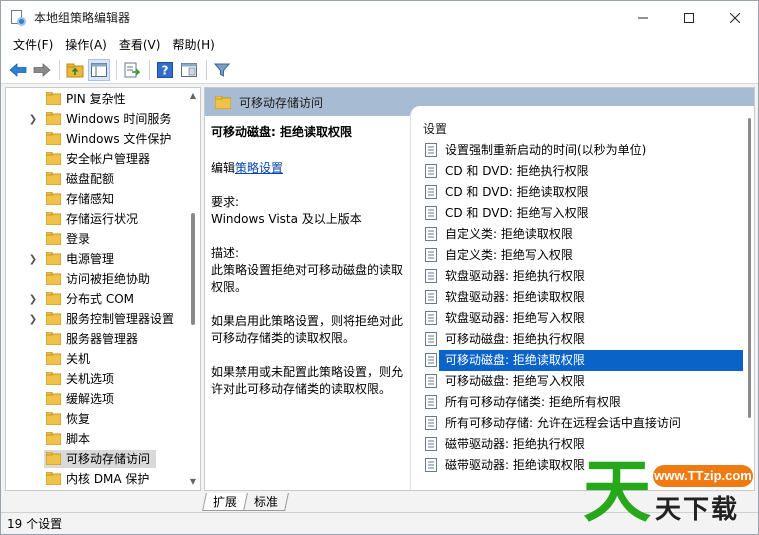  I want to click on forward-button, so click(42, 70).